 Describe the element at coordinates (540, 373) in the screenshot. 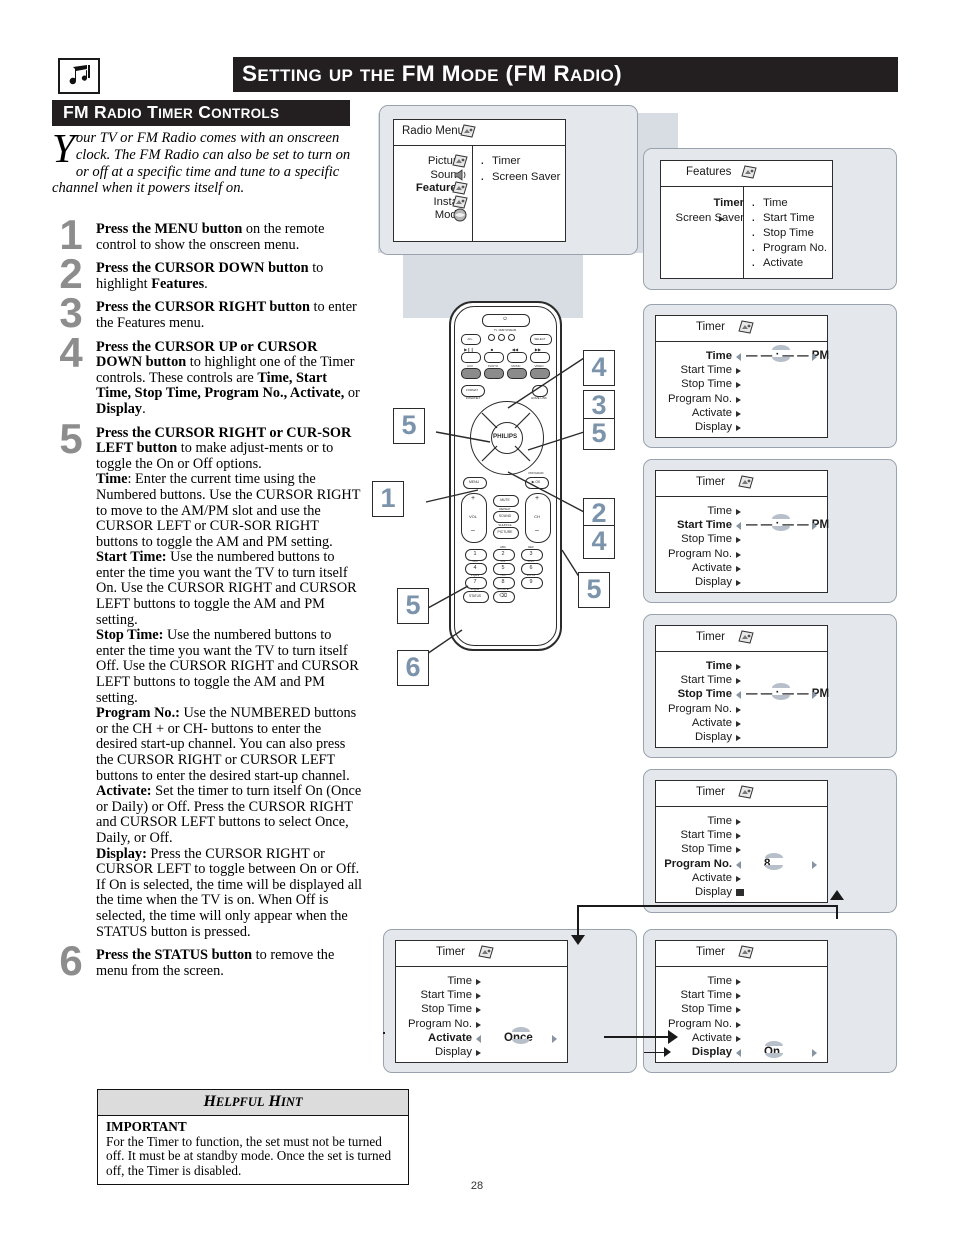

I see `video-button` at that location.